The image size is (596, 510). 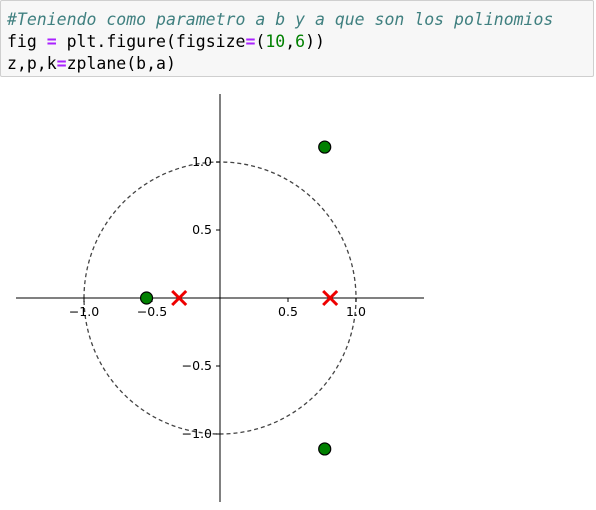 What do you see at coordinates (290, 41) in the screenshot?
I see `code-token: ,` at bounding box center [290, 41].